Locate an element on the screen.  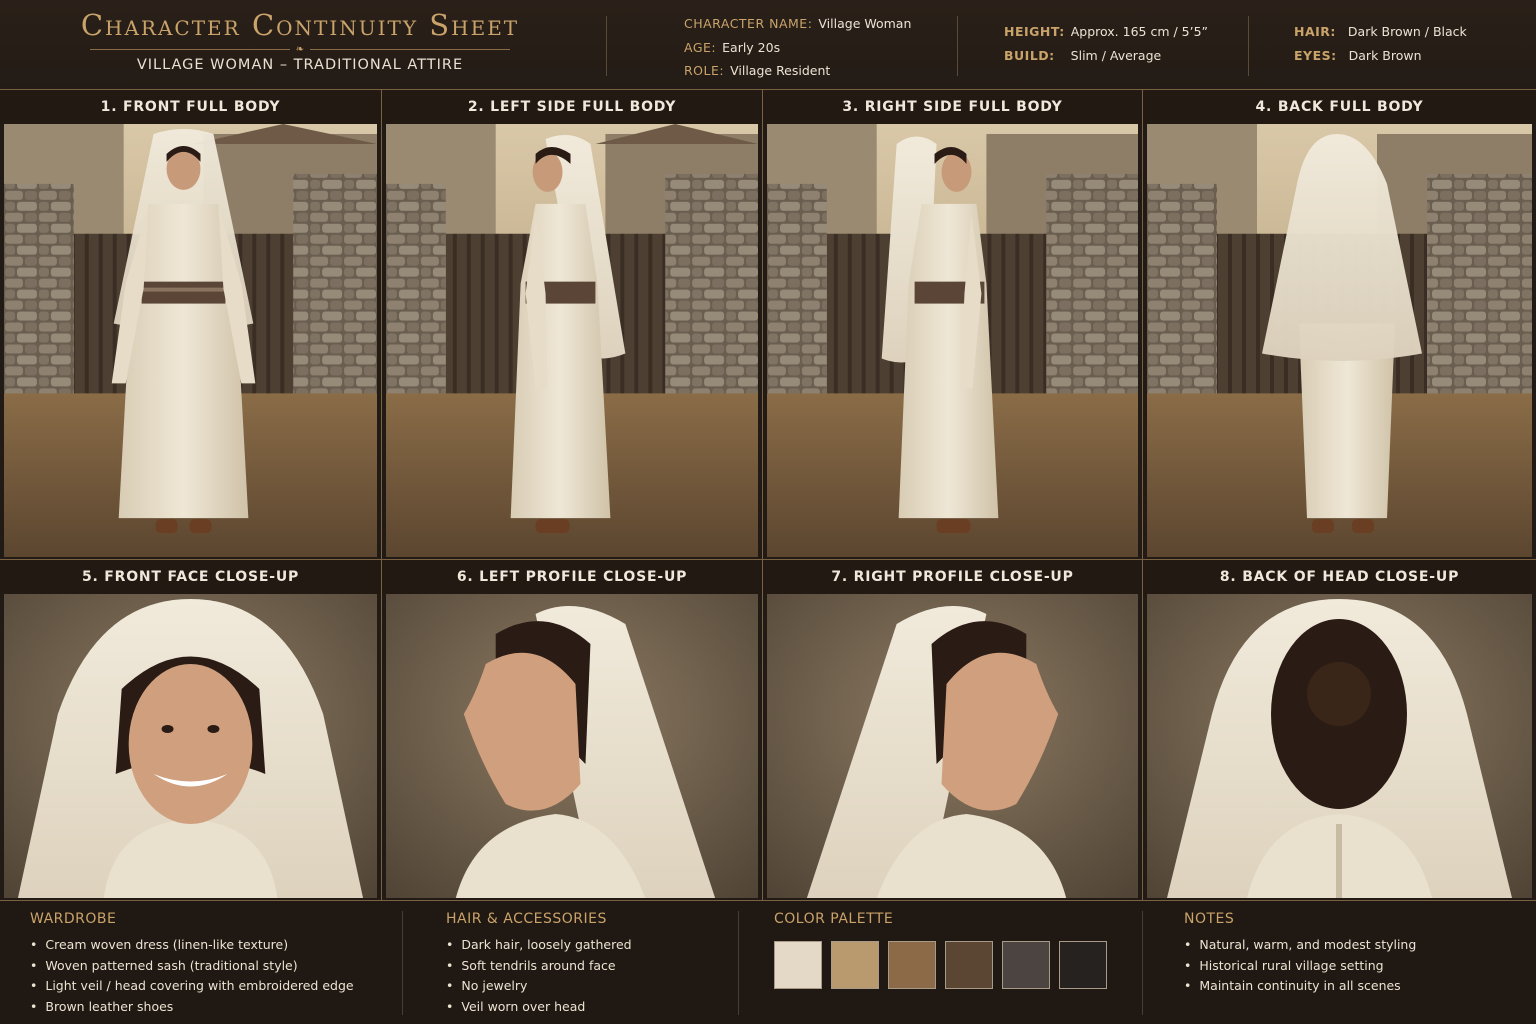
panel-back-of-head-close-up: 8. BACK OF HEAD CLOSE-UP is located at coordinates (1339, 730).